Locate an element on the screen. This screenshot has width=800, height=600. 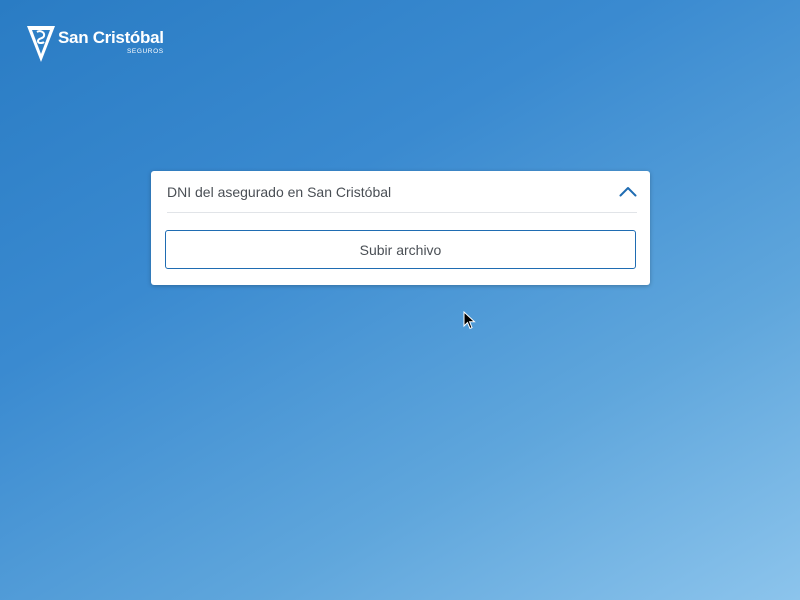
accordion-title: DNI del asegurado en San Cristóbal is located at coordinates (279, 192).